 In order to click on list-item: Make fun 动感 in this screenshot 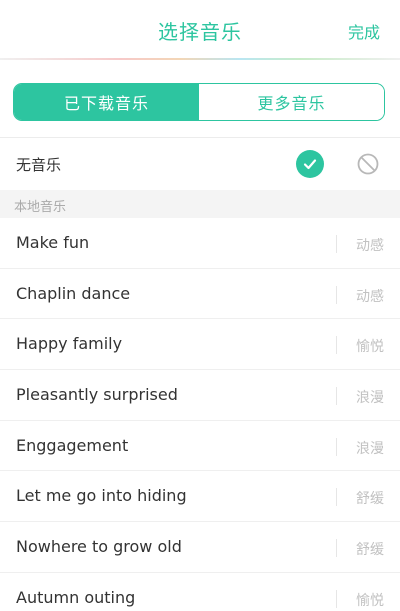, I will do `click(200, 243)`.